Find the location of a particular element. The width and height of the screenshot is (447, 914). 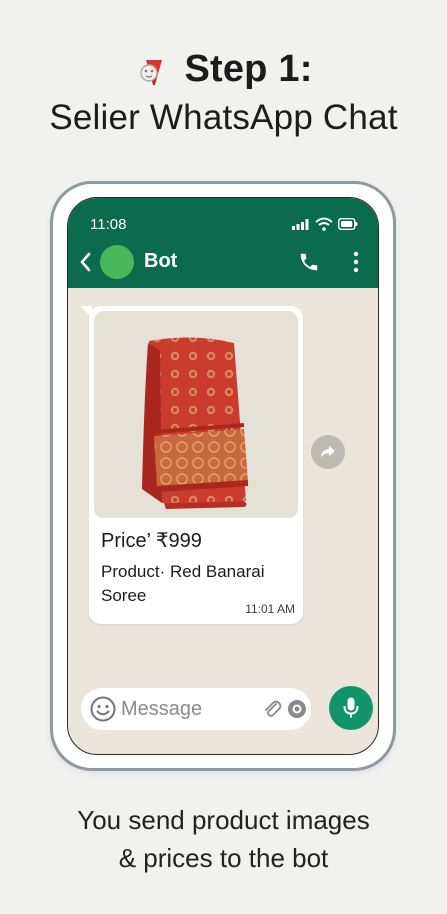

chat-topbar: 11:08 Bot is located at coordinates (223, 243).